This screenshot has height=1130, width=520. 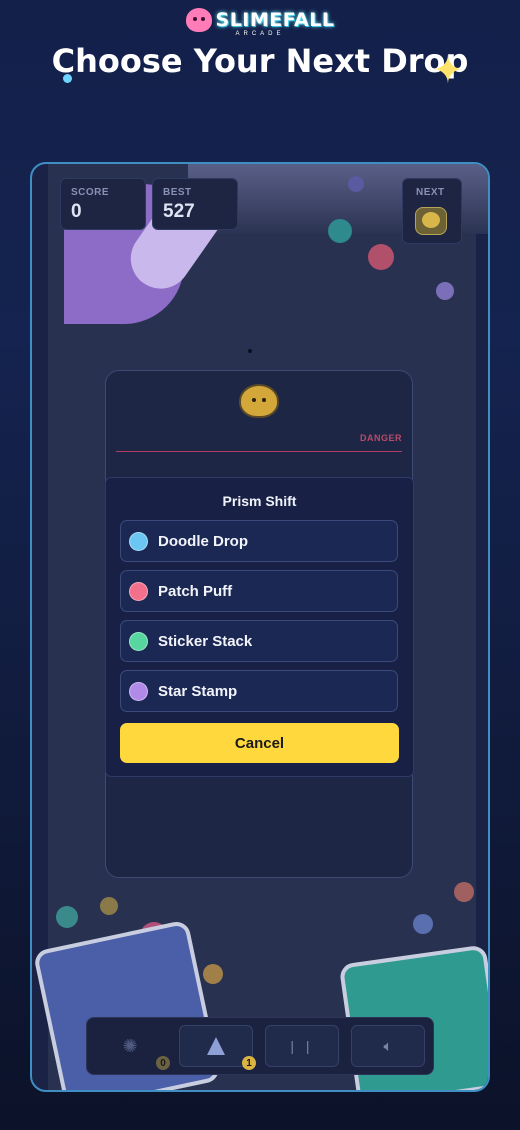 I want to click on option-patch-puff: Patch Puff, so click(x=259, y=591).